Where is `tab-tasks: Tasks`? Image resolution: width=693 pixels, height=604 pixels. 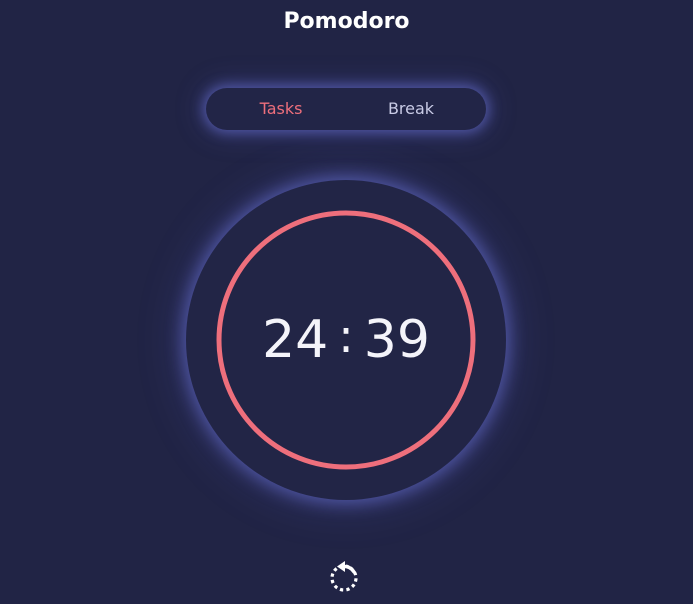 tab-tasks: Tasks is located at coordinates (281, 109).